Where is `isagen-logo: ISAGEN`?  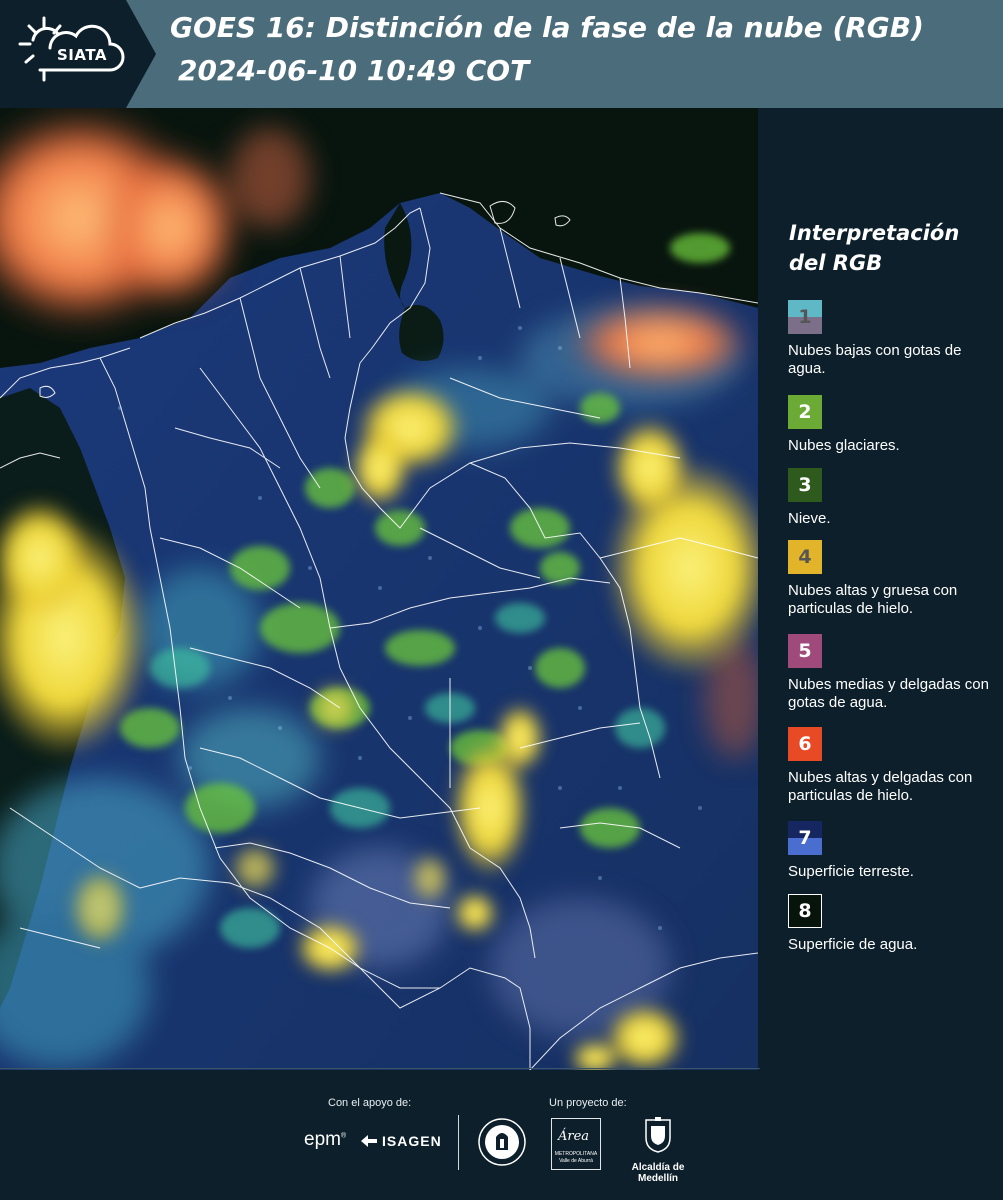 isagen-logo: ISAGEN is located at coordinates (401, 1141).